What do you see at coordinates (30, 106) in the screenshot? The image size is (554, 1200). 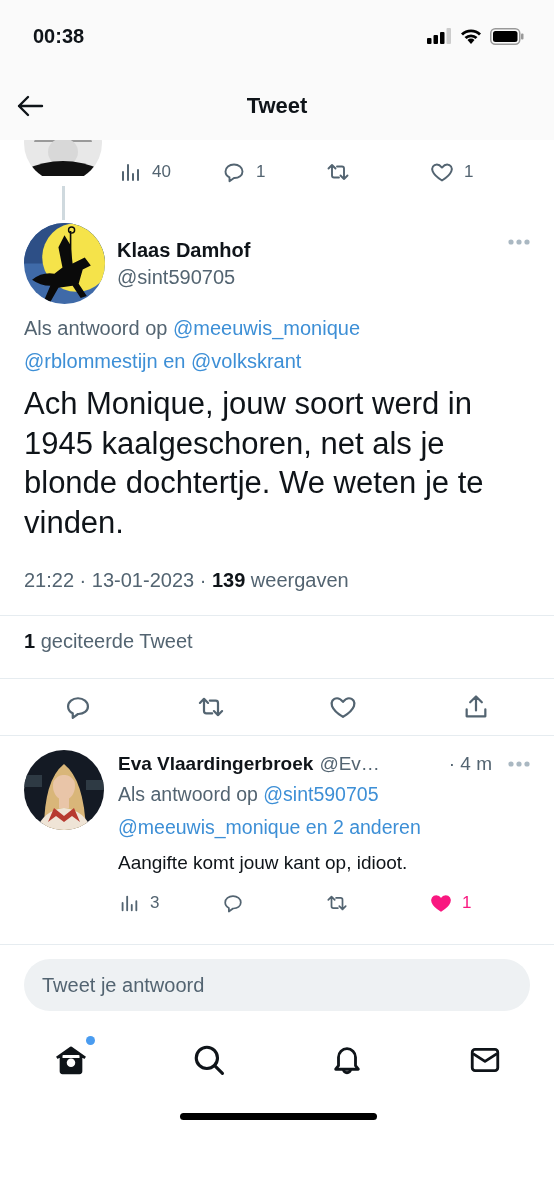 I see `back-button` at bounding box center [30, 106].